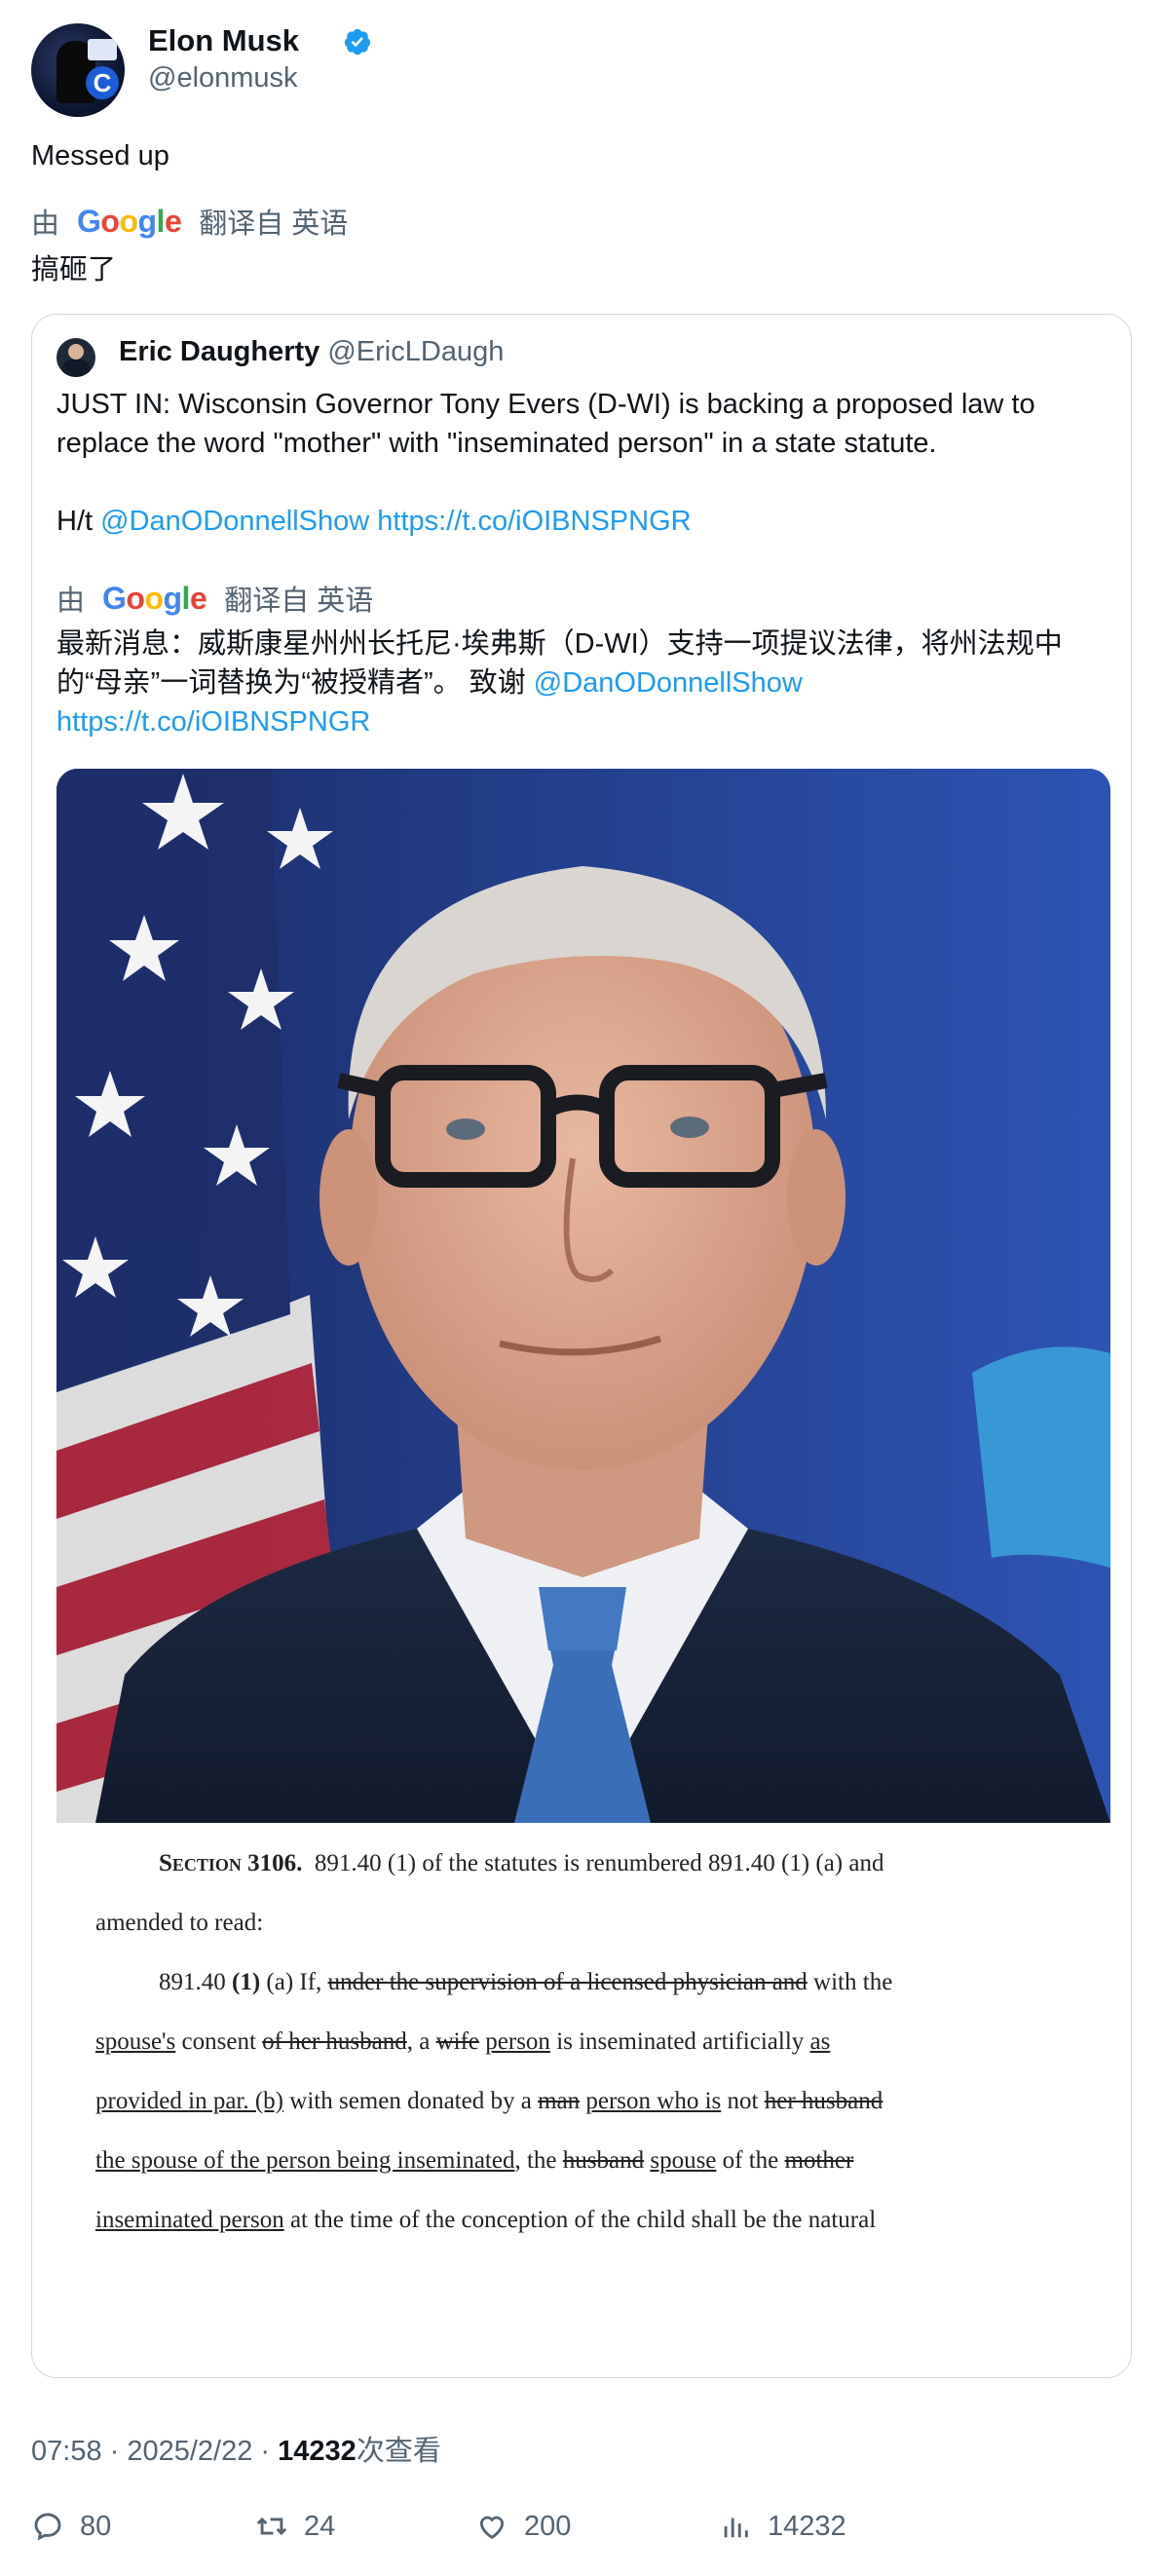  What do you see at coordinates (71, 2526) in the screenshot?
I see `reply-button: 80` at bounding box center [71, 2526].